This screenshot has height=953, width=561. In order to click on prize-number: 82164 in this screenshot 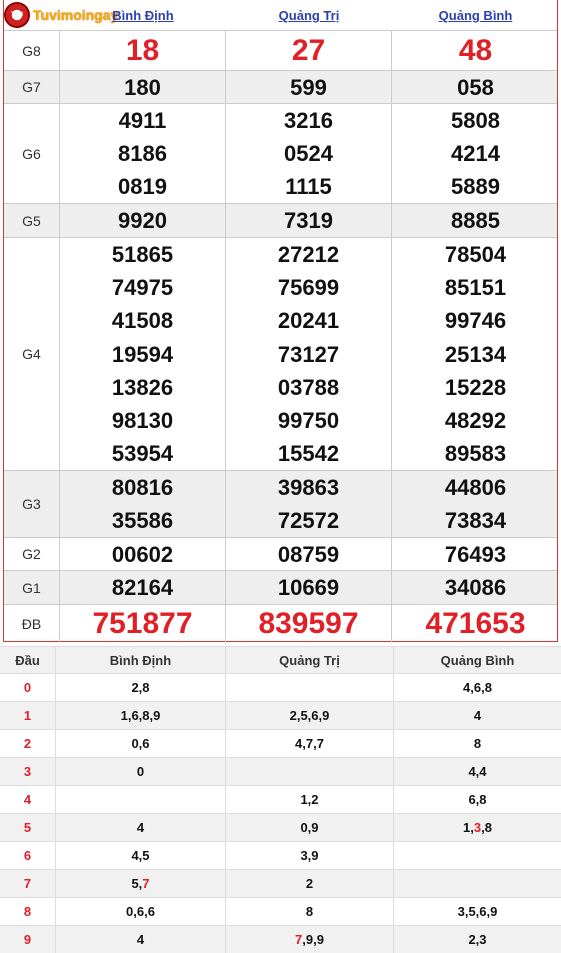, I will do `click(142, 587)`.